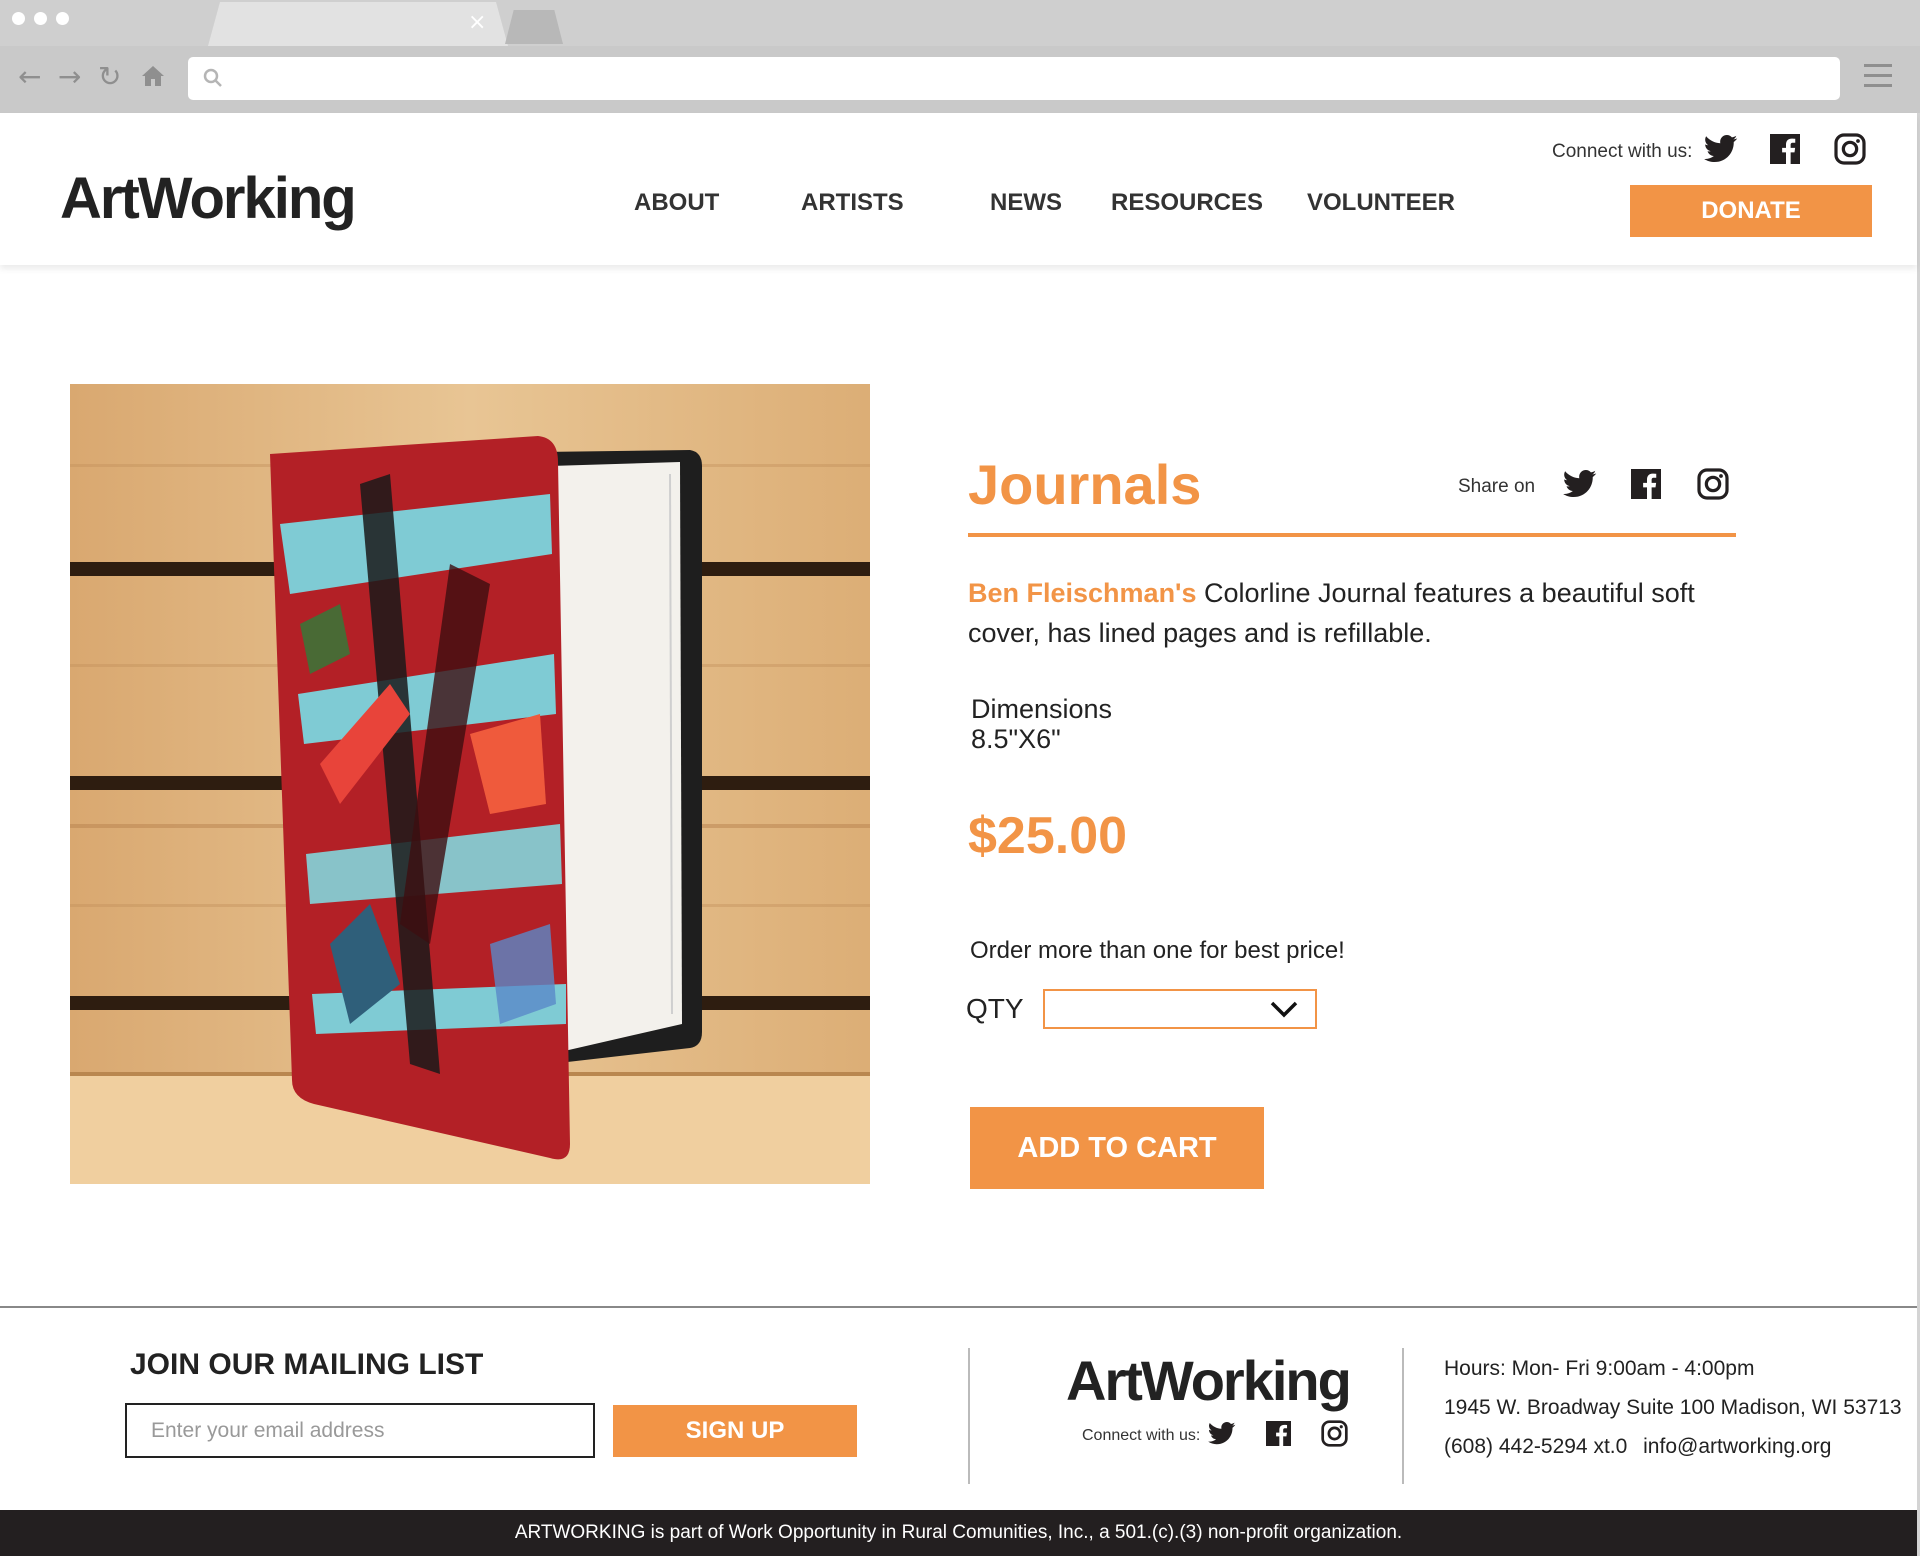  Describe the element at coordinates (1737, 1446) in the screenshot. I see `footer-email: info@artworking.org` at that location.